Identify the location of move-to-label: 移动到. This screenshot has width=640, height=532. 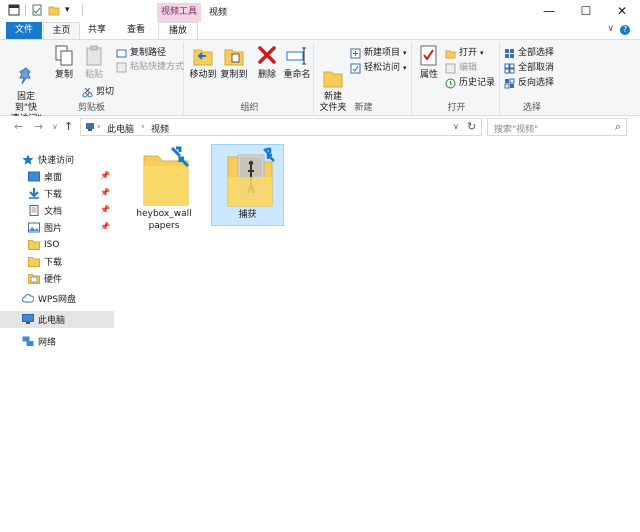
(203, 75).